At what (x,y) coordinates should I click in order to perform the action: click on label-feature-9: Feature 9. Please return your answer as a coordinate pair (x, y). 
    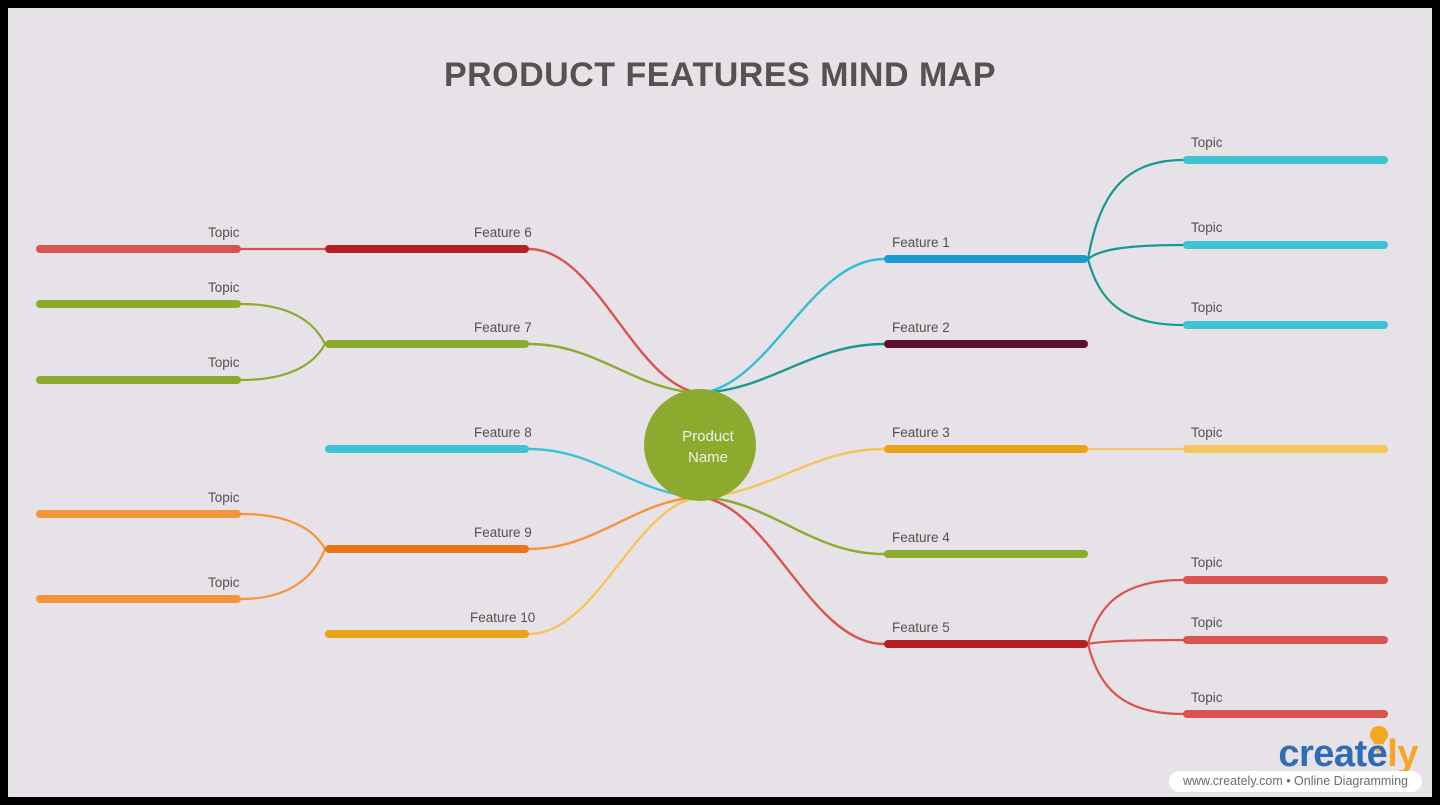
    Looking at the image, I should click on (503, 532).